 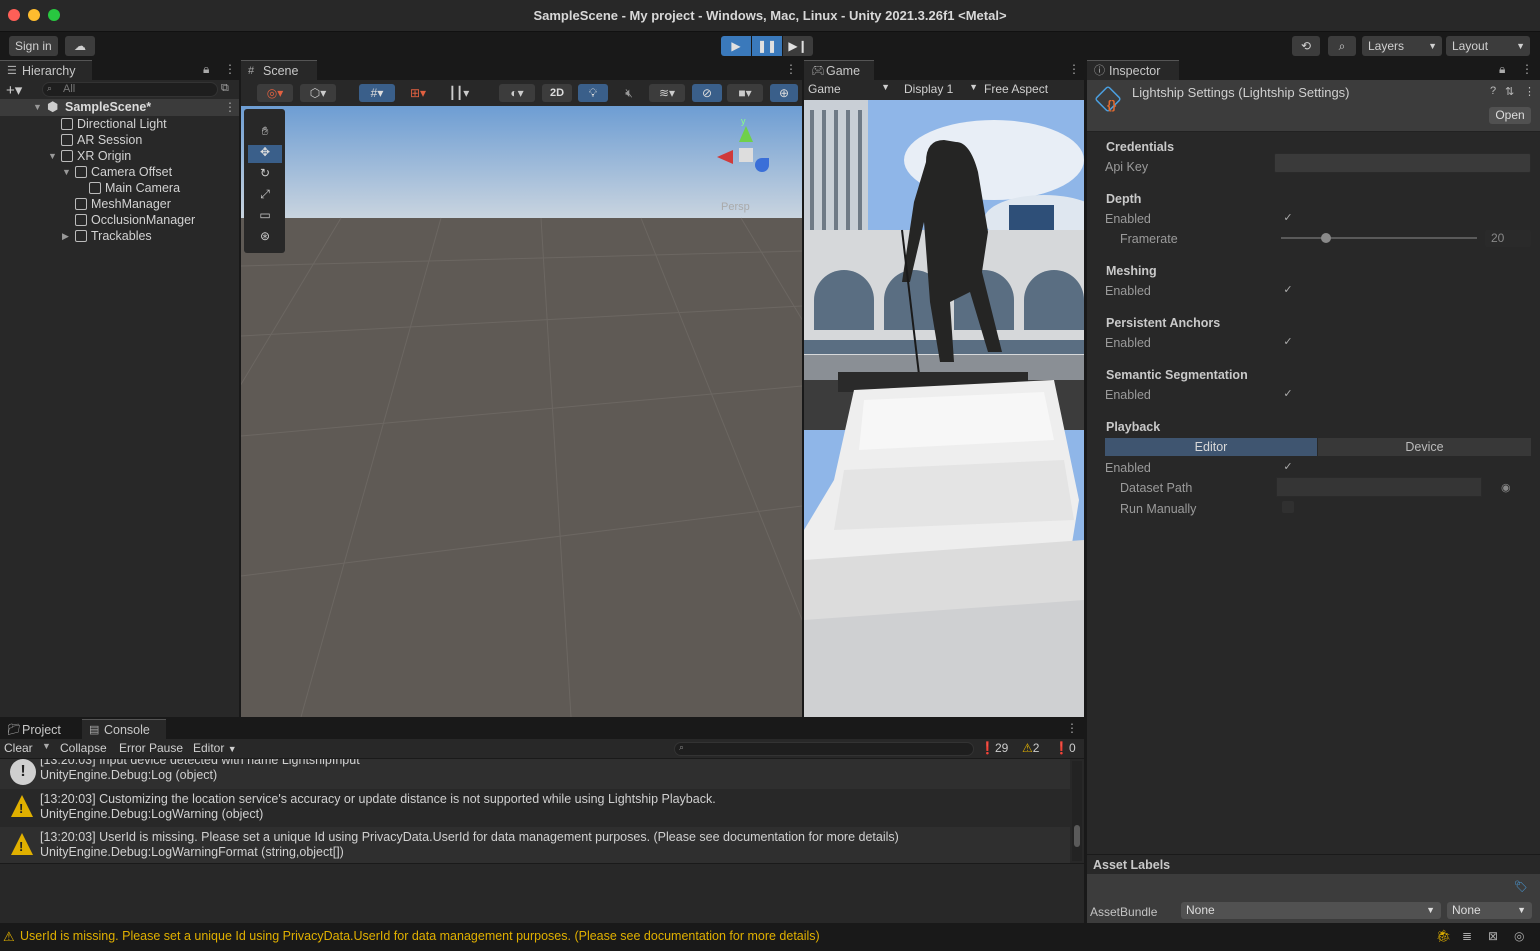 I want to click on rect-tool-icon: ▭, so click(x=265, y=217).